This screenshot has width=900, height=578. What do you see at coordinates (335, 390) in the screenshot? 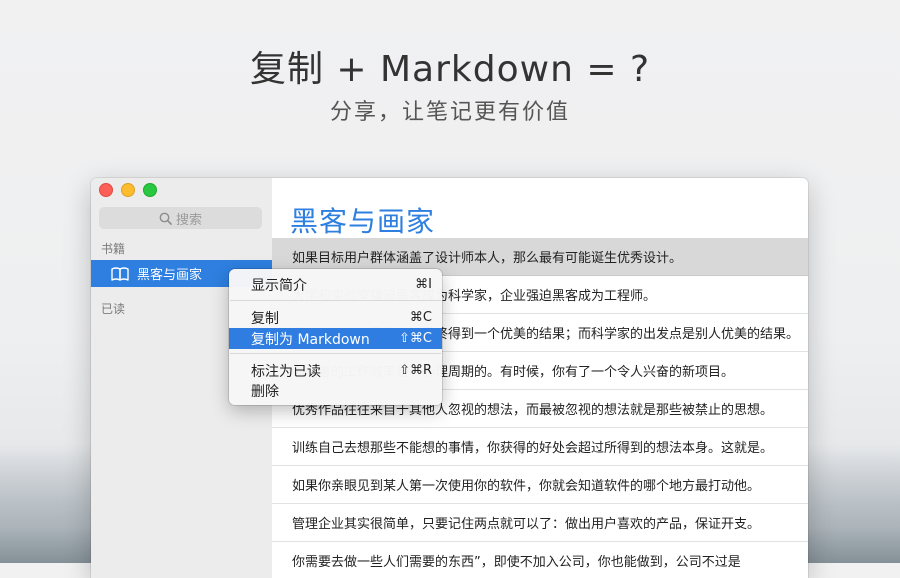
I see `menu-item-delete: 删除` at bounding box center [335, 390].